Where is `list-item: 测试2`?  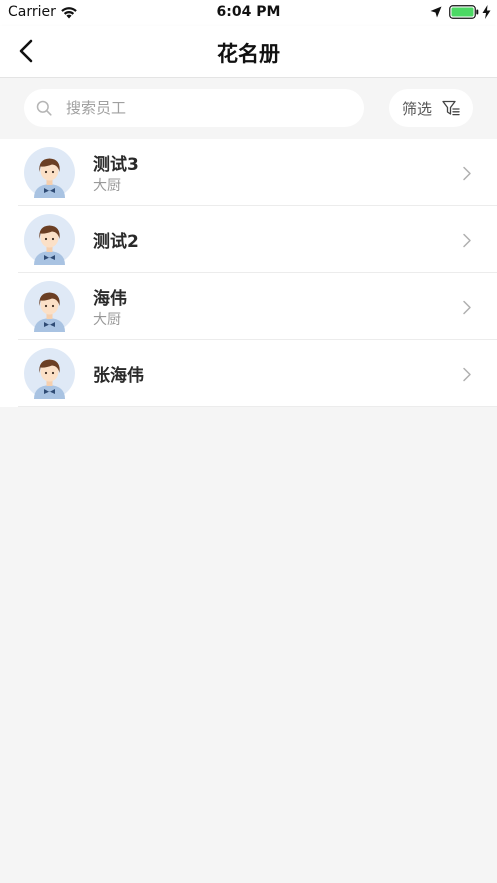
list-item: 测试2 is located at coordinates (248, 239).